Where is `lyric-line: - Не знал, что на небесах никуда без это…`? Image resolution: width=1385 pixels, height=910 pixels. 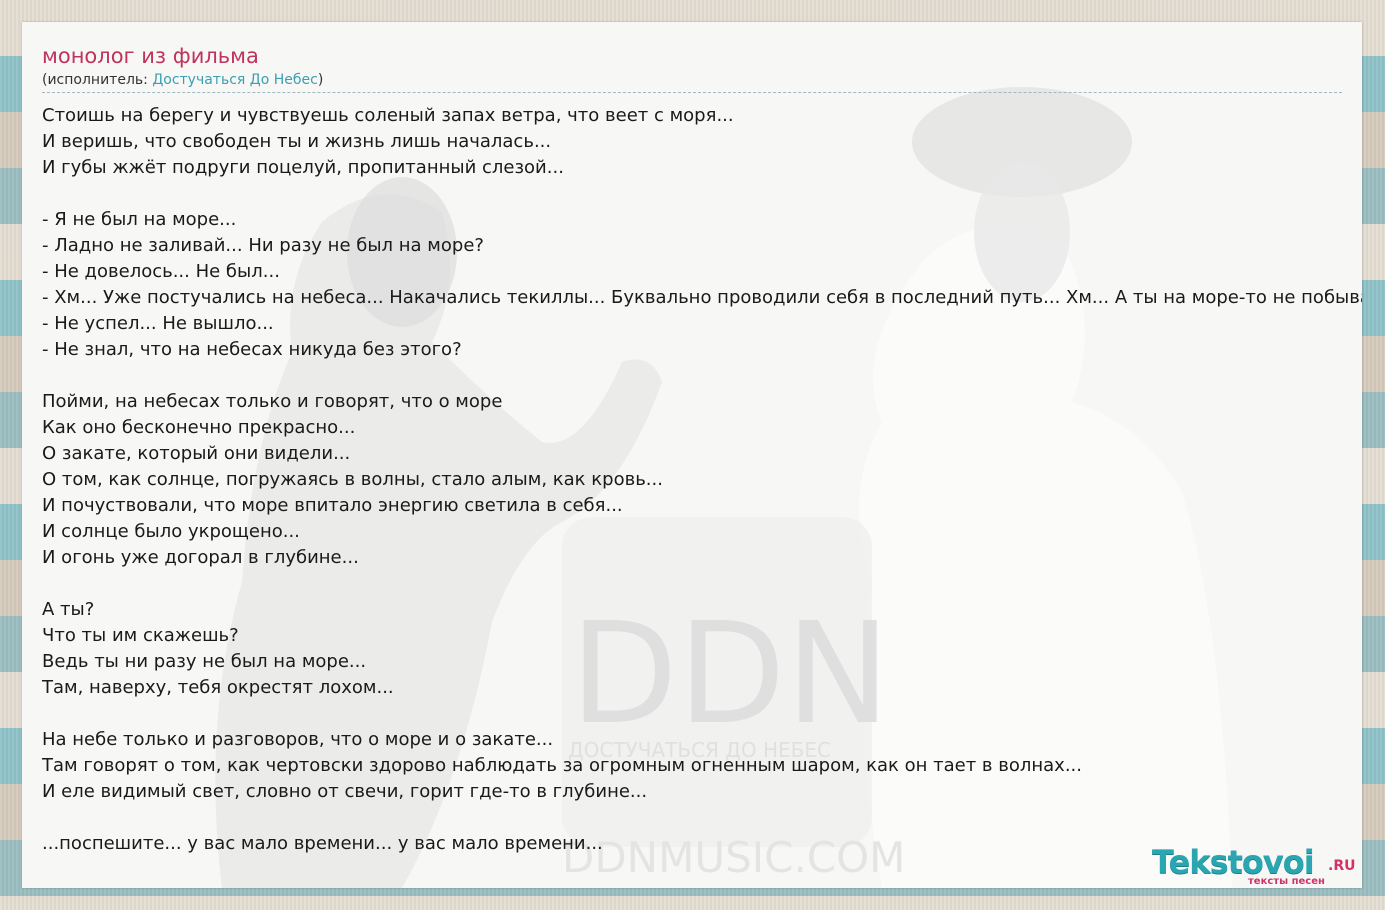 lyric-line: - Не знал, что на небесах никуда без это… is located at coordinates (252, 349).